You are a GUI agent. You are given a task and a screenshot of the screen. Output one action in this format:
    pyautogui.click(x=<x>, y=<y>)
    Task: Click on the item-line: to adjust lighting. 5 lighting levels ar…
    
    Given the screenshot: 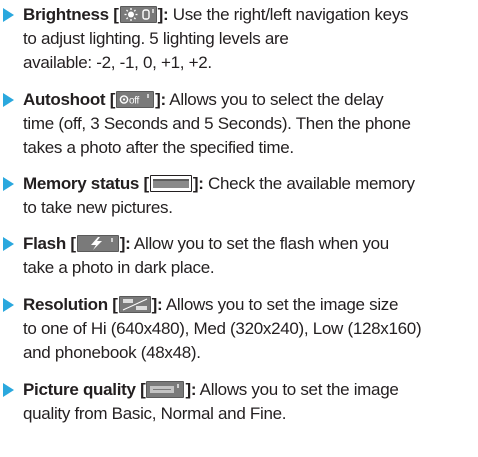 What is the action you would take?
    pyautogui.click(x=156, y=38)
    